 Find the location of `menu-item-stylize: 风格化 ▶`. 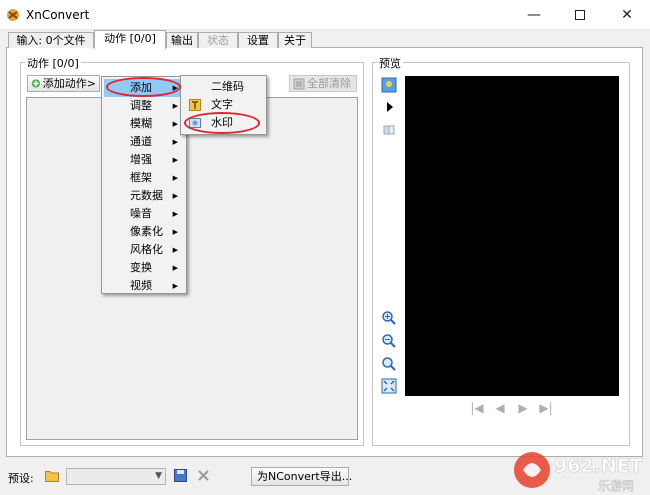

menu-item-stylize: 风格化 ▶ is located at coordinates (144, 250).